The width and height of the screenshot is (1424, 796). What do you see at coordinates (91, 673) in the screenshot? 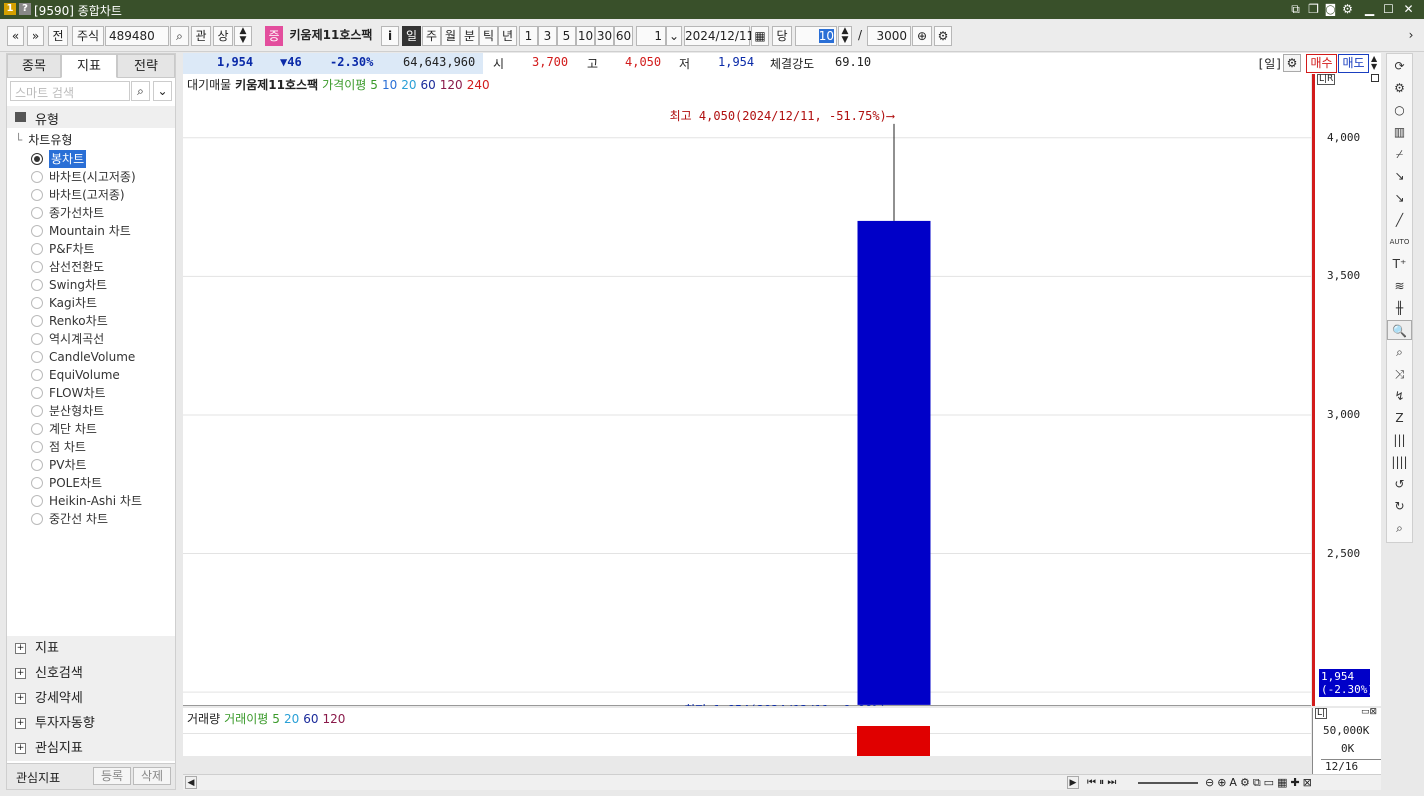
I see `section-signal-search: + 신호검색` at bounding box center [91, 673].